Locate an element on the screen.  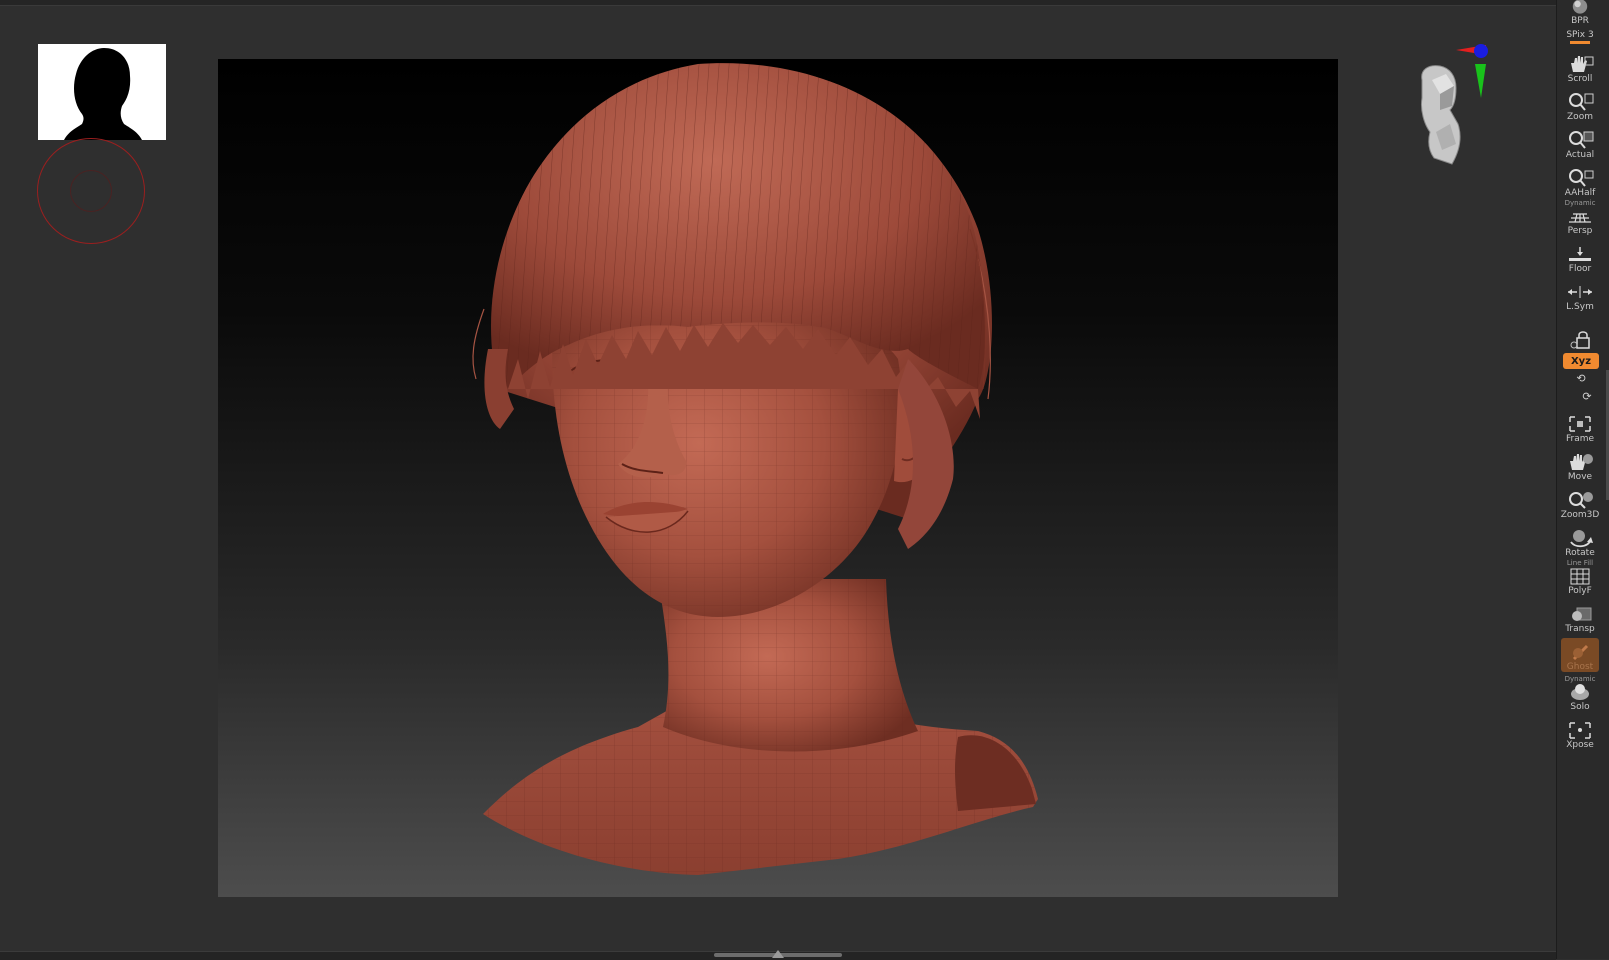
solo-icon is located at coordinates (1580, 692).